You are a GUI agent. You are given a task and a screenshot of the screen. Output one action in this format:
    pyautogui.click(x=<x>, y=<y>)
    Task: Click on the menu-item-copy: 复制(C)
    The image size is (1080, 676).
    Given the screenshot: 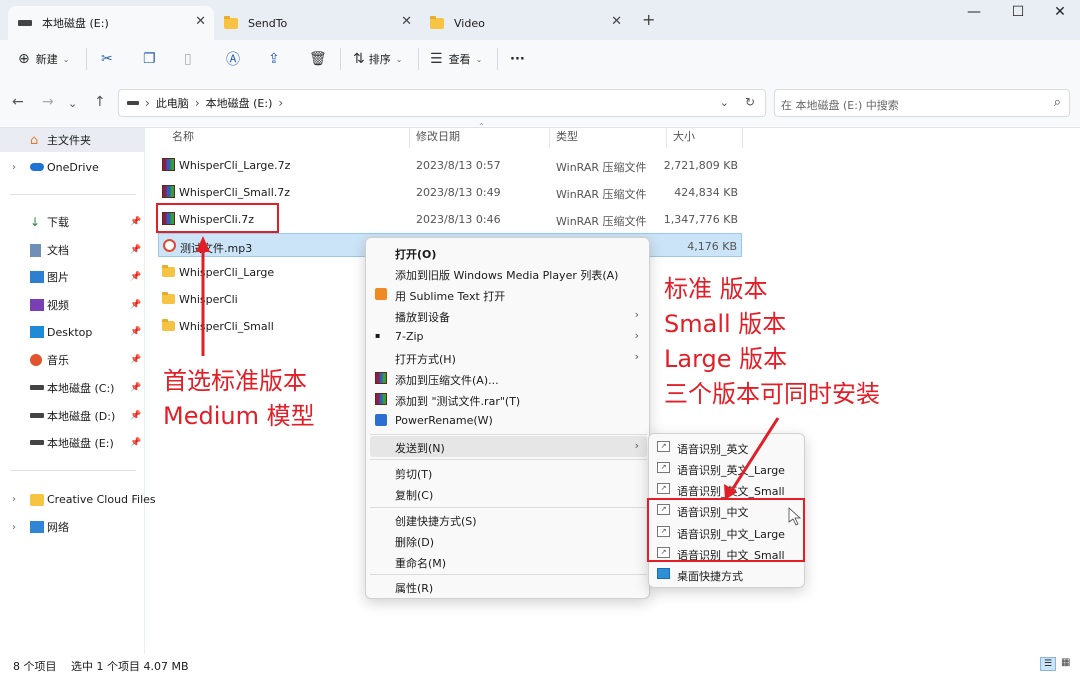 What is the action you would take?
    pyautogui.click(x=508, y=493)
    